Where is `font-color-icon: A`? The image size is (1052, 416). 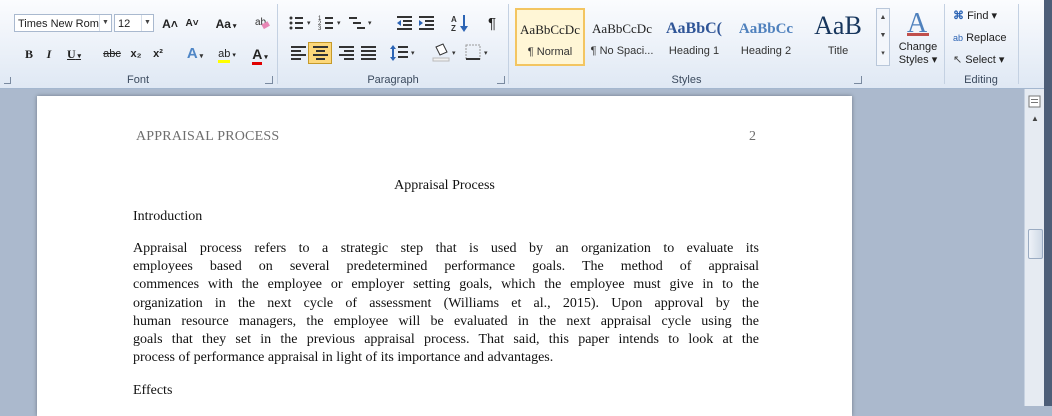 font-color-icon: A is located at coordinates (257, 55).